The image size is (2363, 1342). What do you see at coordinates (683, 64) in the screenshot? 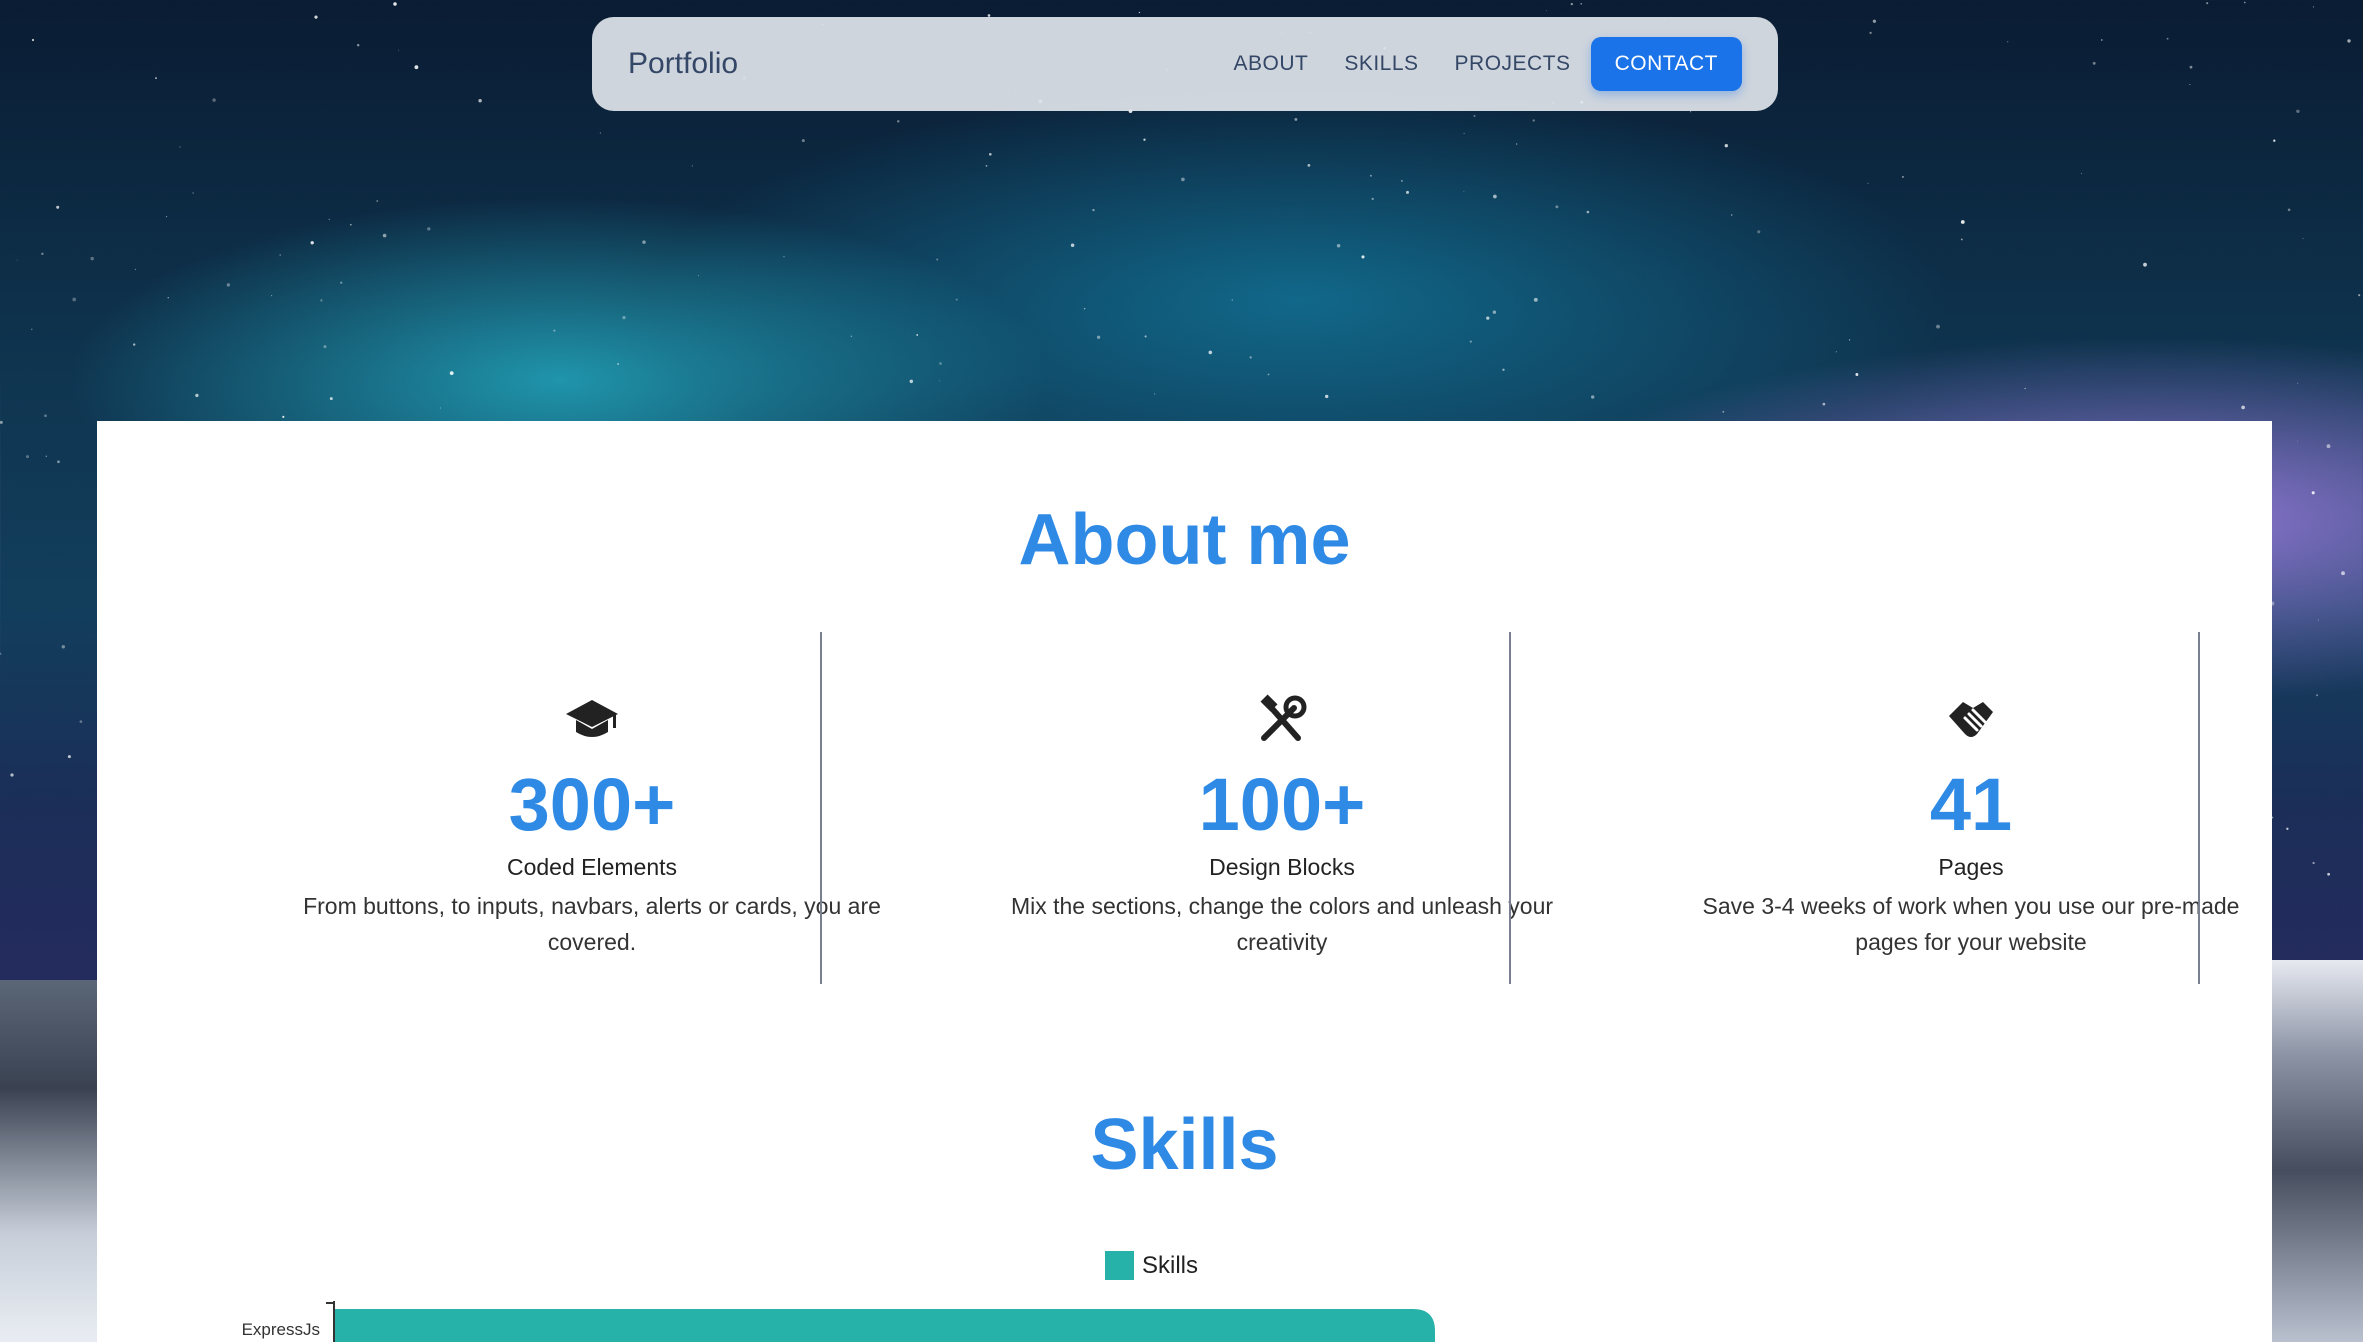
I see `brand-logo-text: Portfolio` at bounding box center [683, 64].